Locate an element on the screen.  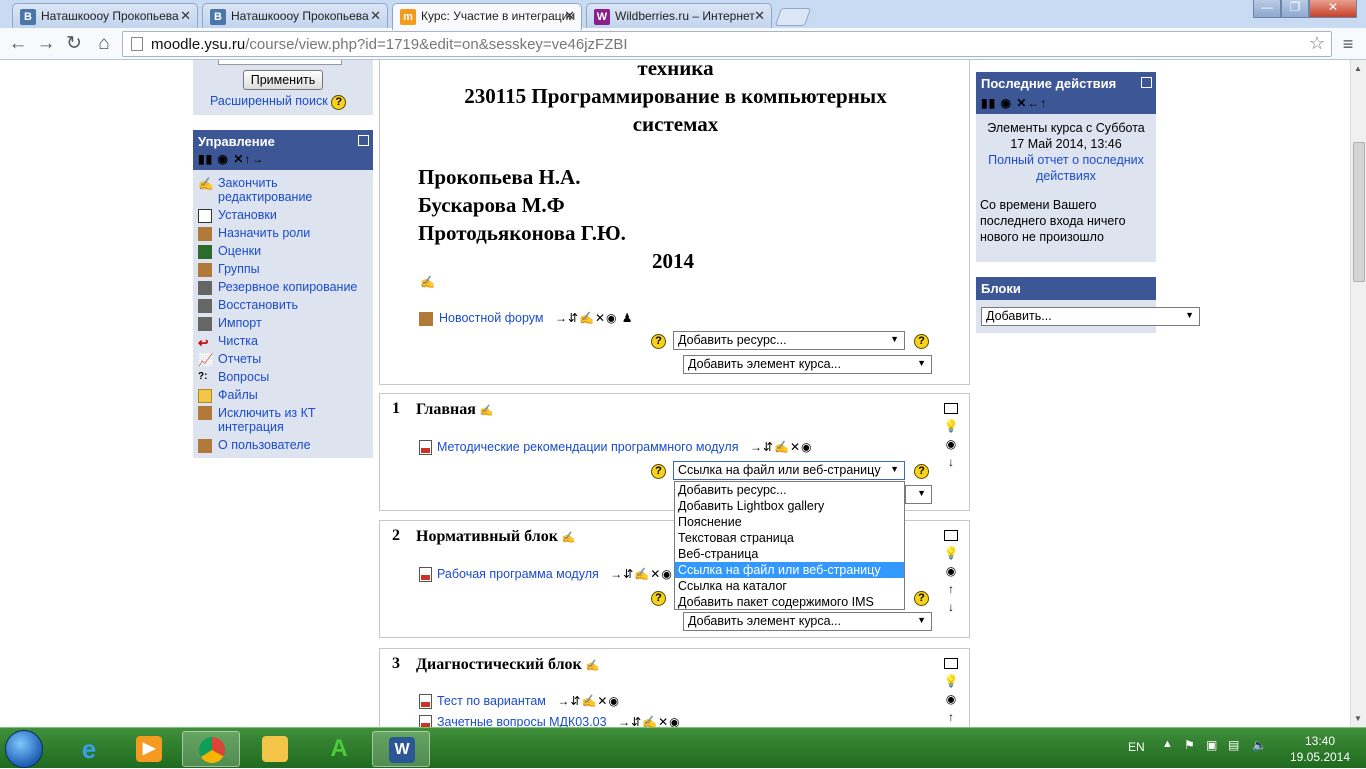
dropdown-option: Добавить пакет содержимого IMS is located at coordinates (789, 602).